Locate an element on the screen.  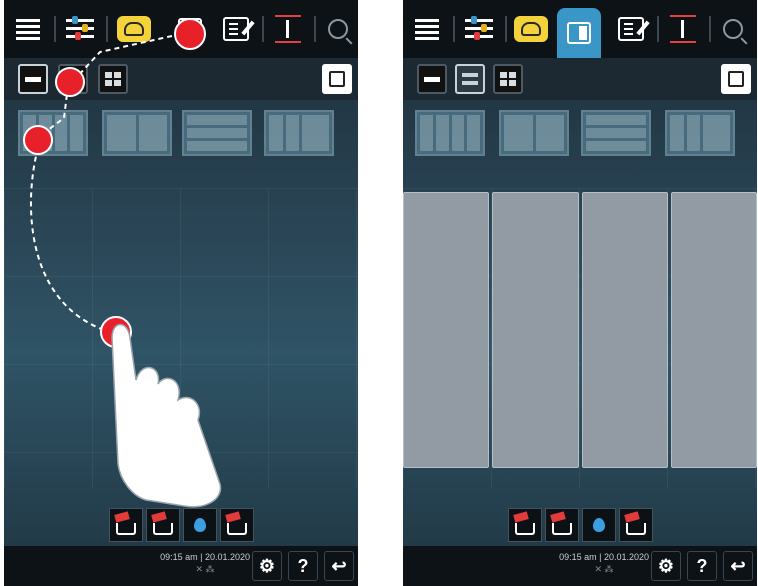
single-layout-icon is located at coordinates (432, 79).